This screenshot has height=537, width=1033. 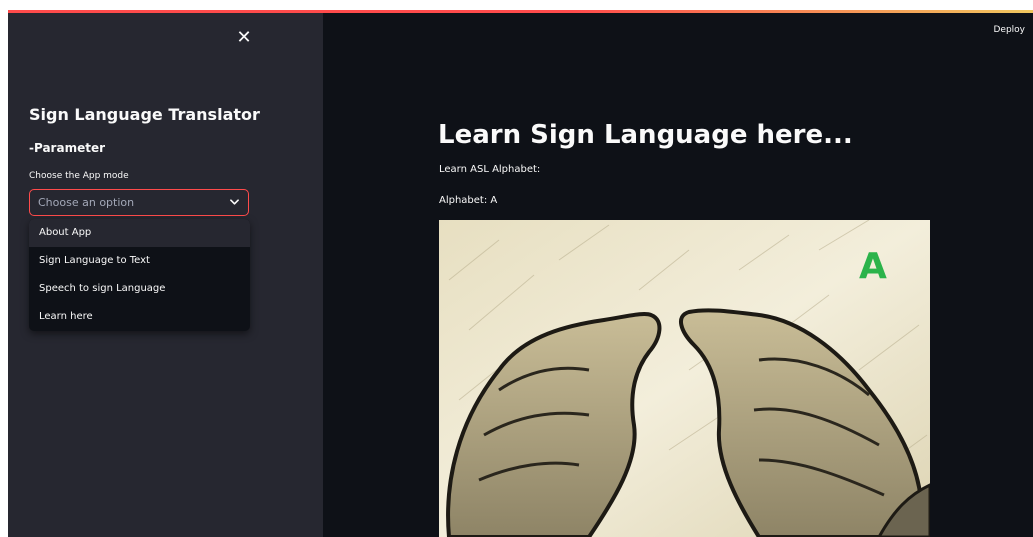 I want to click on deploy-button: Deploy, so click(x=1009, y=30).